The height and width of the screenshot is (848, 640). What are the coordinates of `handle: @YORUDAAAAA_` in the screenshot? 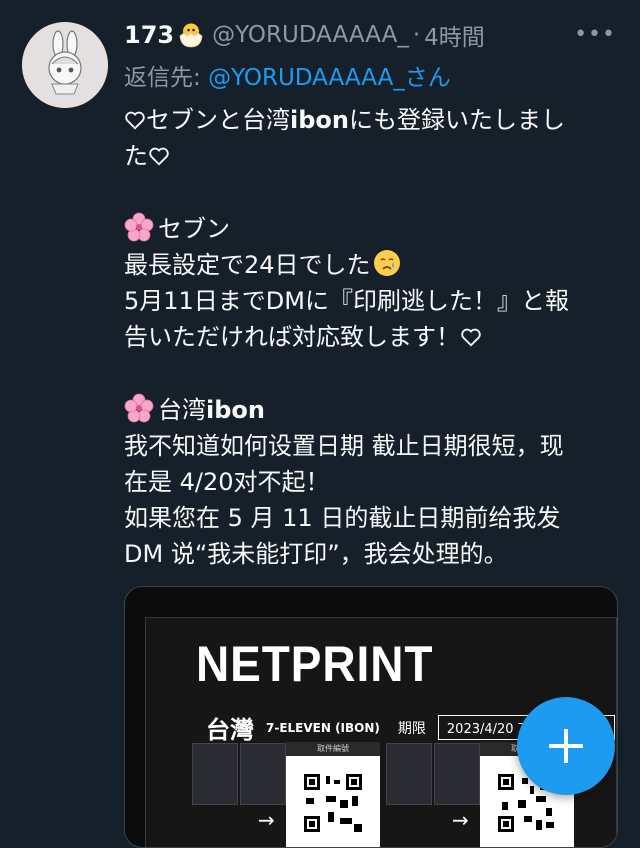 It's located at (310, 35).